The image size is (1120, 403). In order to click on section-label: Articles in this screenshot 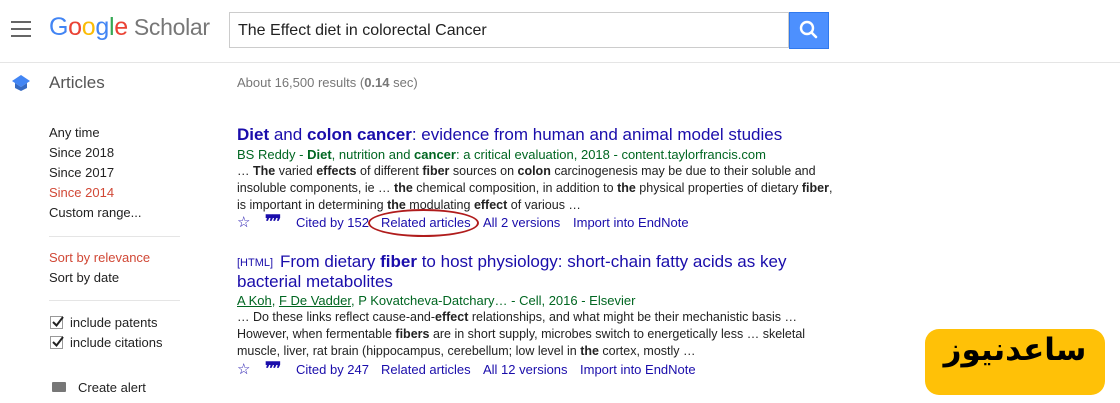, I will do `click(77, 82)`.